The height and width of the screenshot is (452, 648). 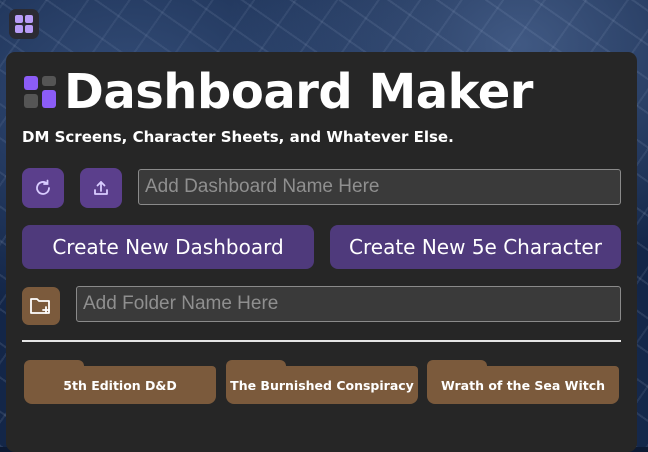 I want to click on create-character-button: Create New 5e Character, so click(x=475, y=247).